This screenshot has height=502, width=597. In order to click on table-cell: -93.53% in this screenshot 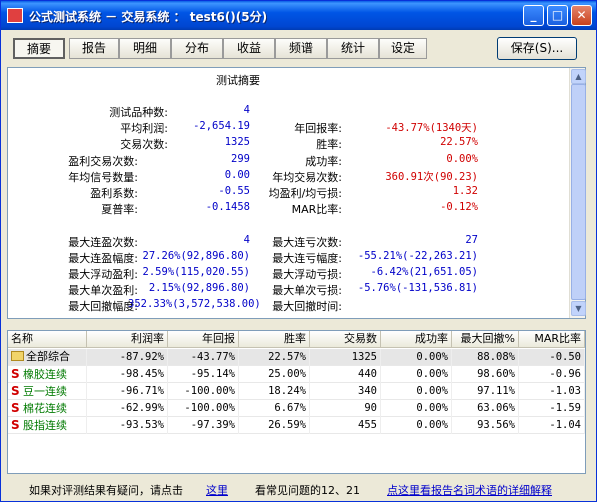, I will do `click(127, 425)`.